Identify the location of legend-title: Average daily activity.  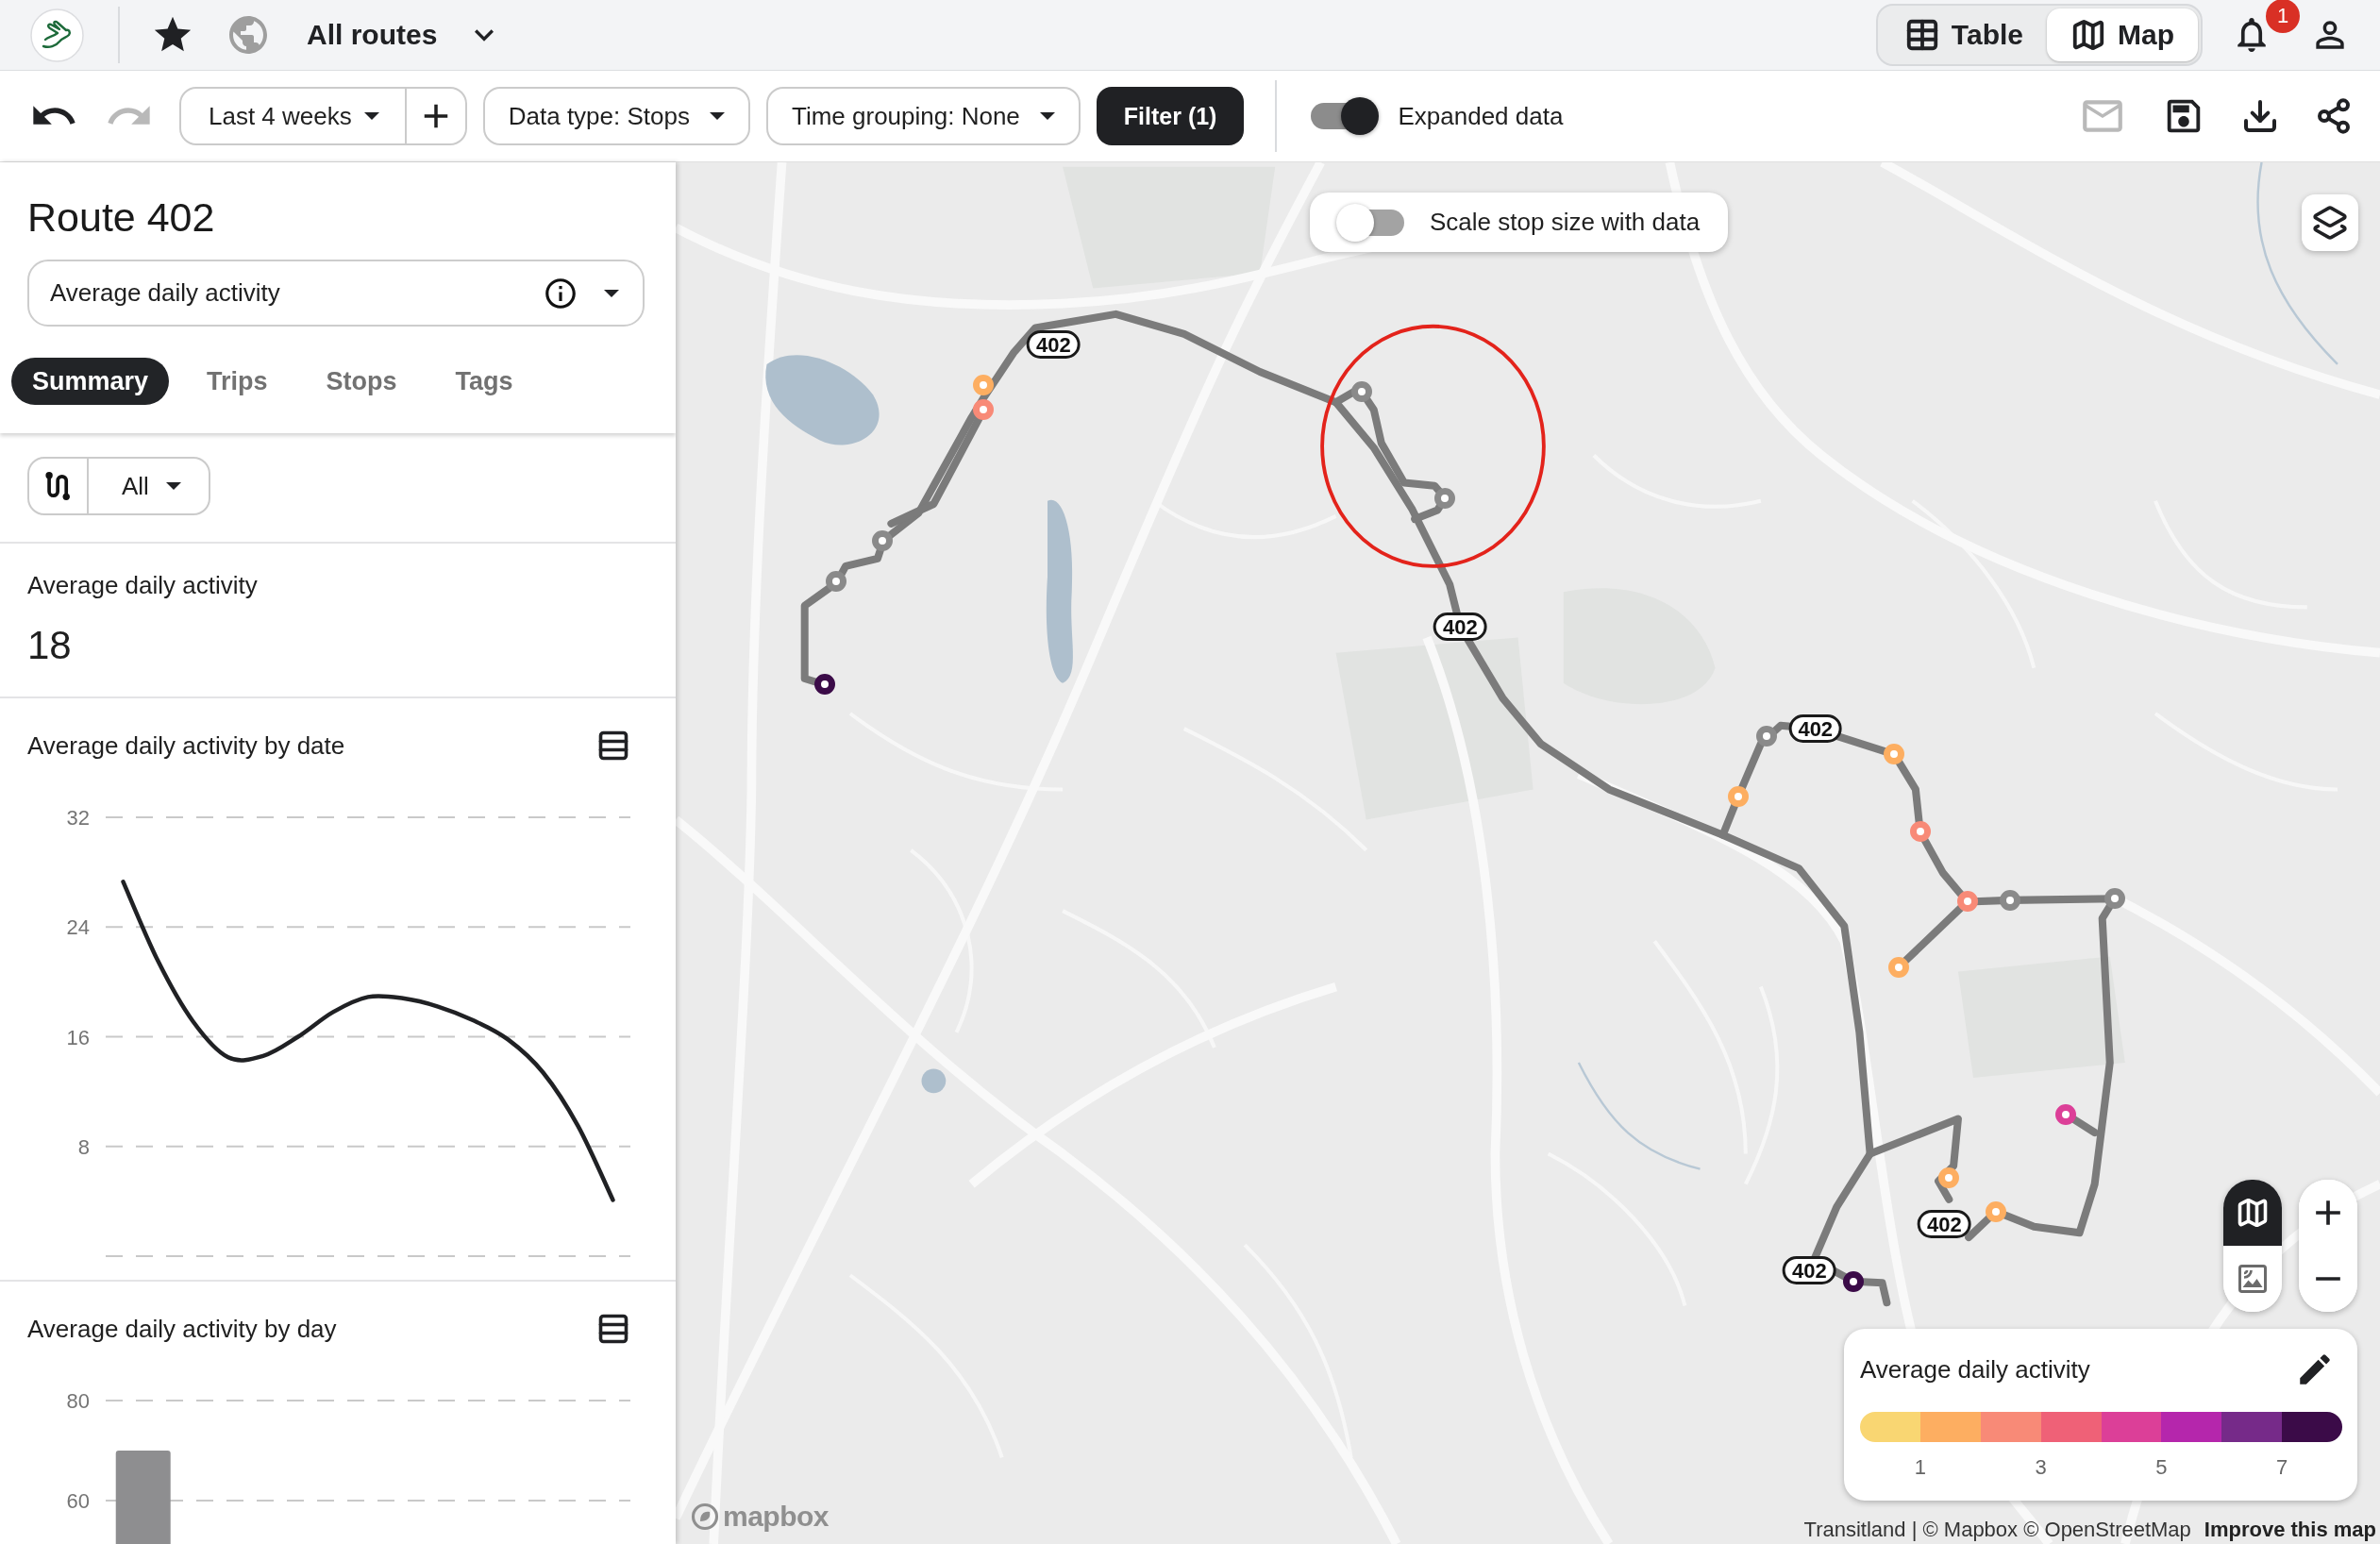
(1975, 1369).